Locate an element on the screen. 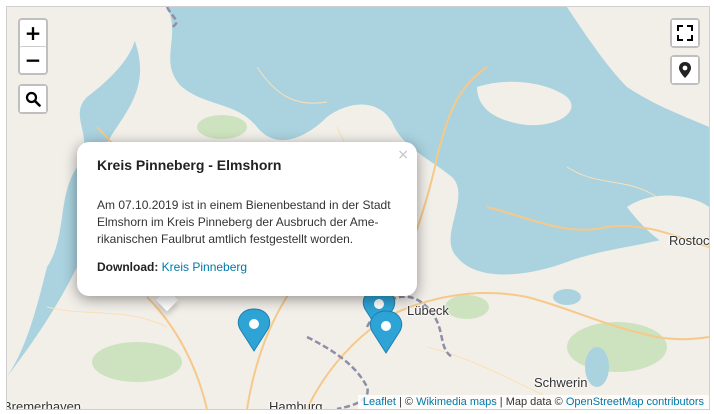 Image resolution: width=714 pixels, height=414 pixels. wikimedia-link: Wikimedia maps is located at coordinates (456, 402).